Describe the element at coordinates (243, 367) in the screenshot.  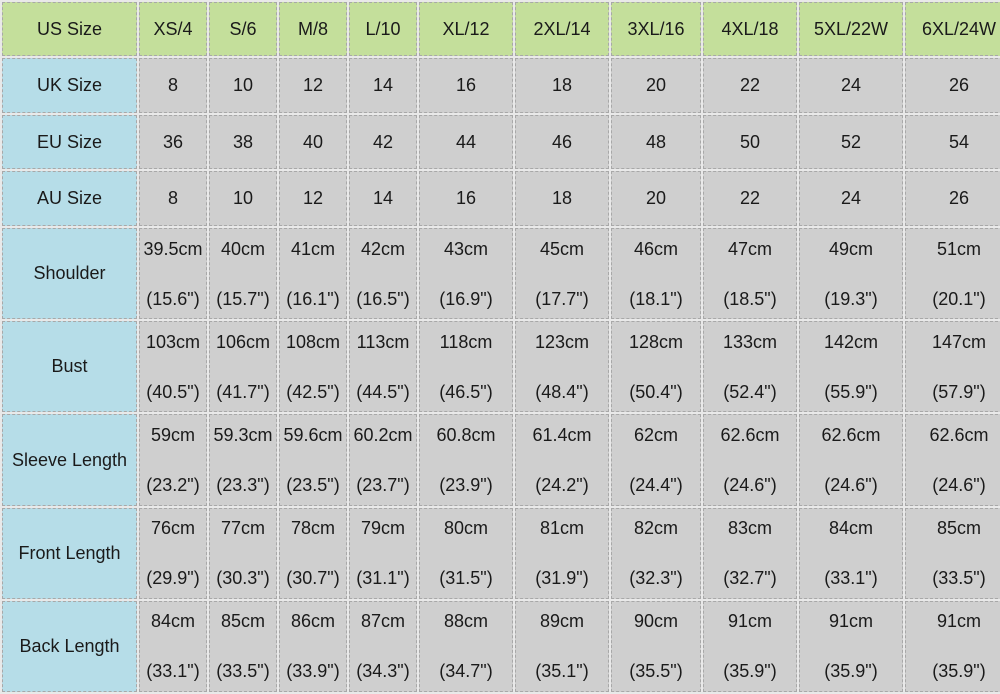
I see `measurement-cell: 106cm (41.7")` at that location.